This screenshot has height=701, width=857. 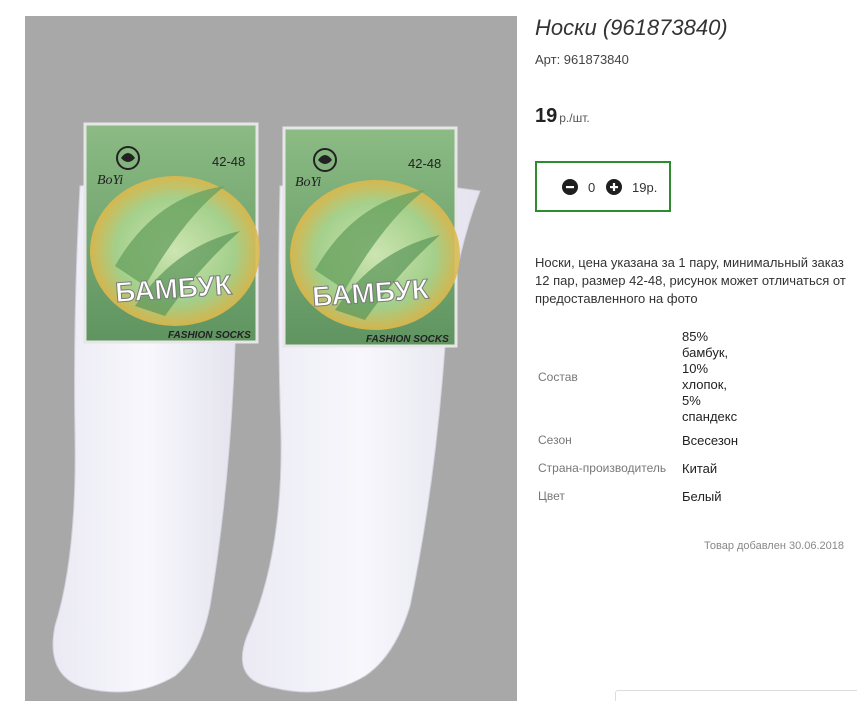 What do you see at coordinates (558, 377) in the screenshot?
I see `attribute-label: Состав` at bounding box center [558, 377].